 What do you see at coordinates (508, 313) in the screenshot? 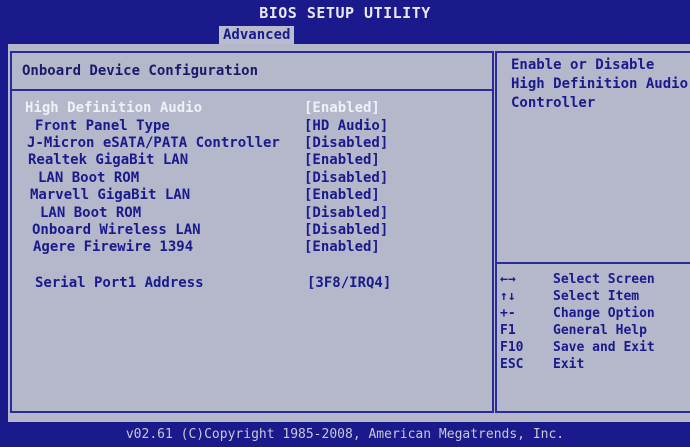
I see `plus-minus-icon: +-` at bounding box center [508, 313].